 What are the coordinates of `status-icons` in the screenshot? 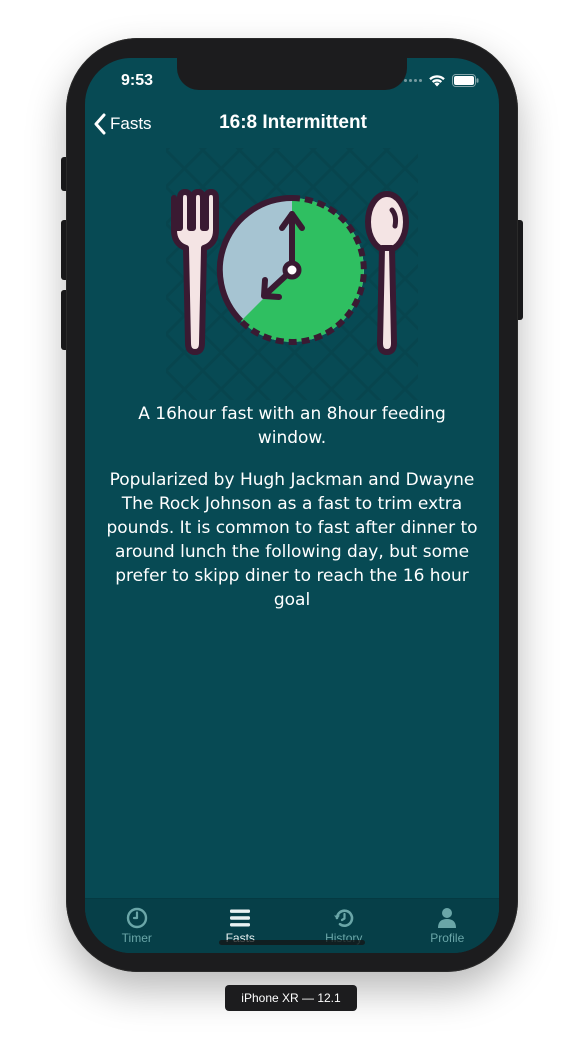 It's located at (441, 80).